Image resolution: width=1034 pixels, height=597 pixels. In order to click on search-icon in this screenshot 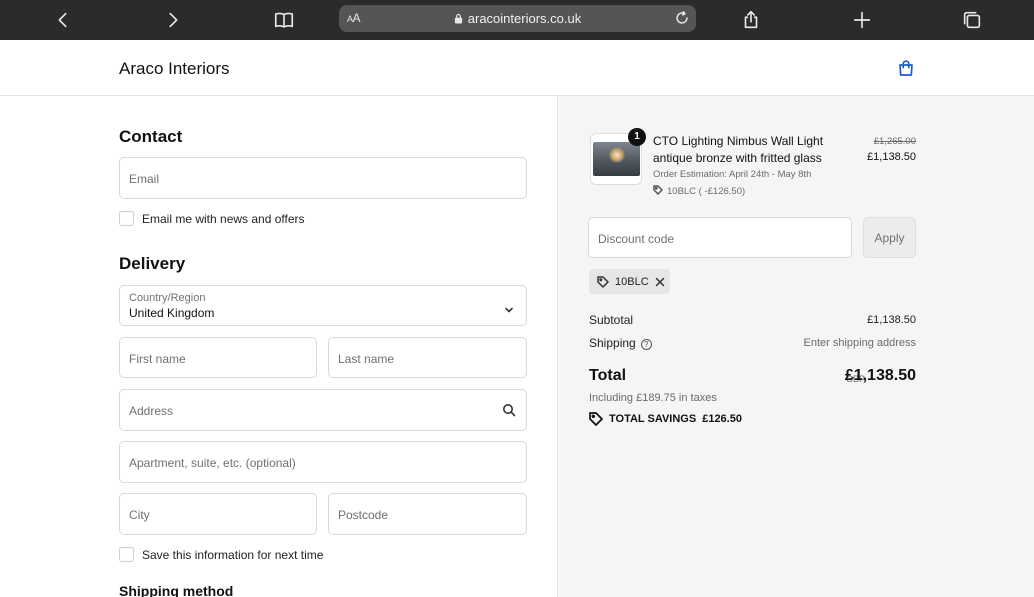, I will do `click(509, 410)`.